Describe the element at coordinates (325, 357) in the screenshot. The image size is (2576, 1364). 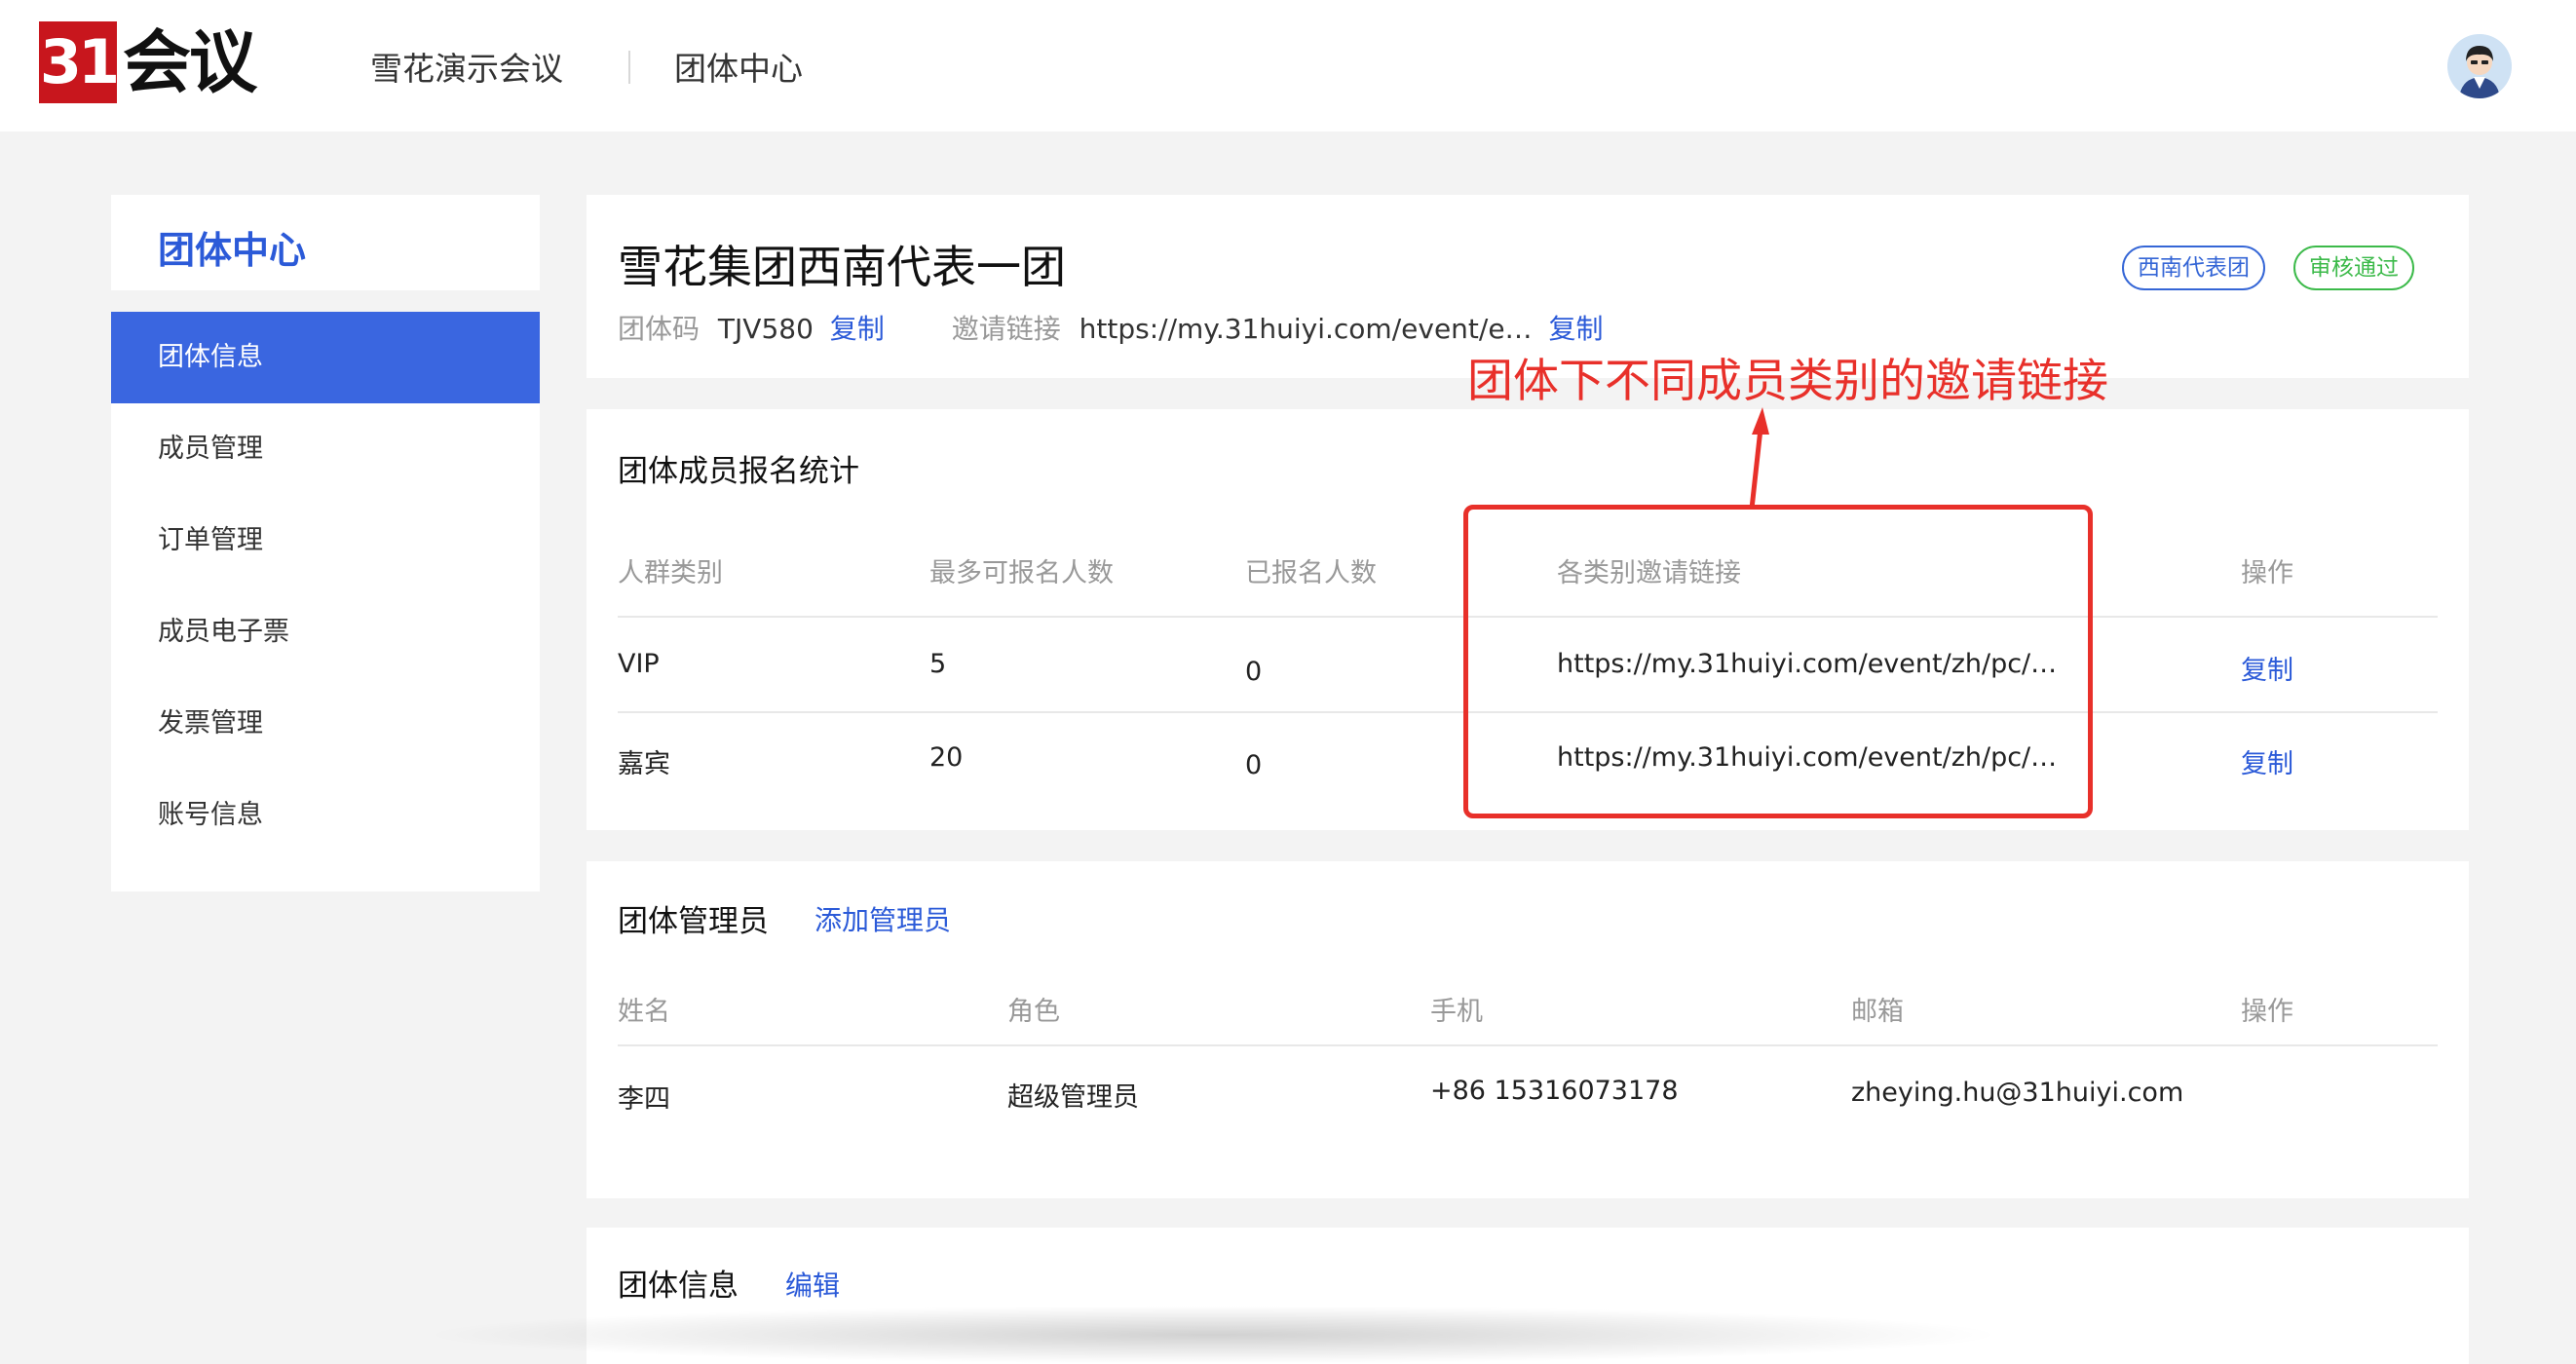
I see `sidebar-item-group-info: 团体信息` at that location.